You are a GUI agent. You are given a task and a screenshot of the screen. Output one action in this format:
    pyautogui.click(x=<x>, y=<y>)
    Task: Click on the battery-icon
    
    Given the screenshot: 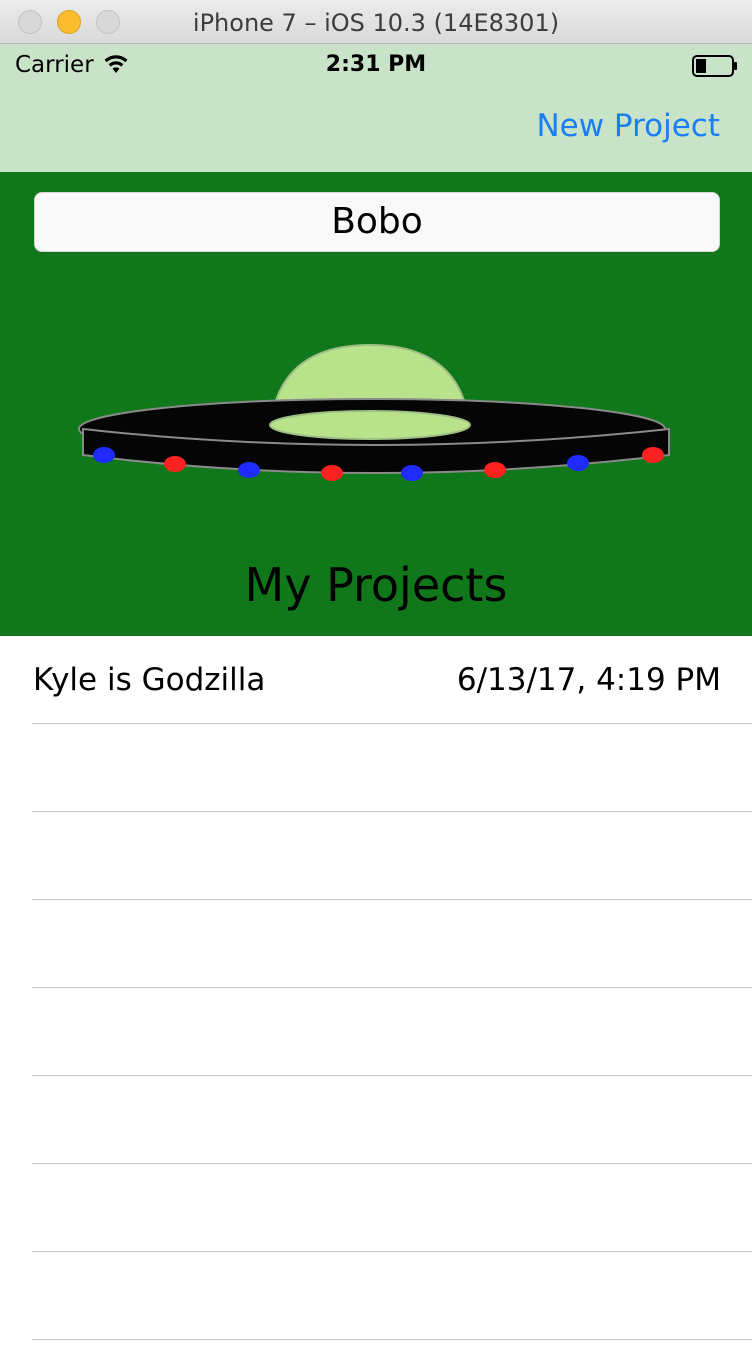 What is the action you would take?
    pyautogui.click(x=714, y=66)
    